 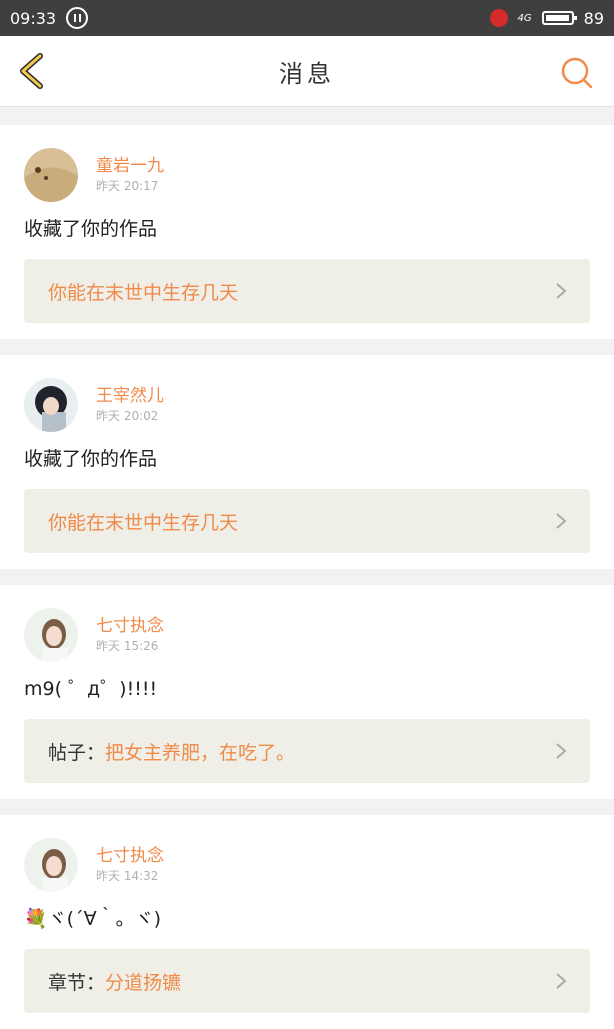 I want to click on timestamp: 昨天 15:26, so click(x=127, y=646).